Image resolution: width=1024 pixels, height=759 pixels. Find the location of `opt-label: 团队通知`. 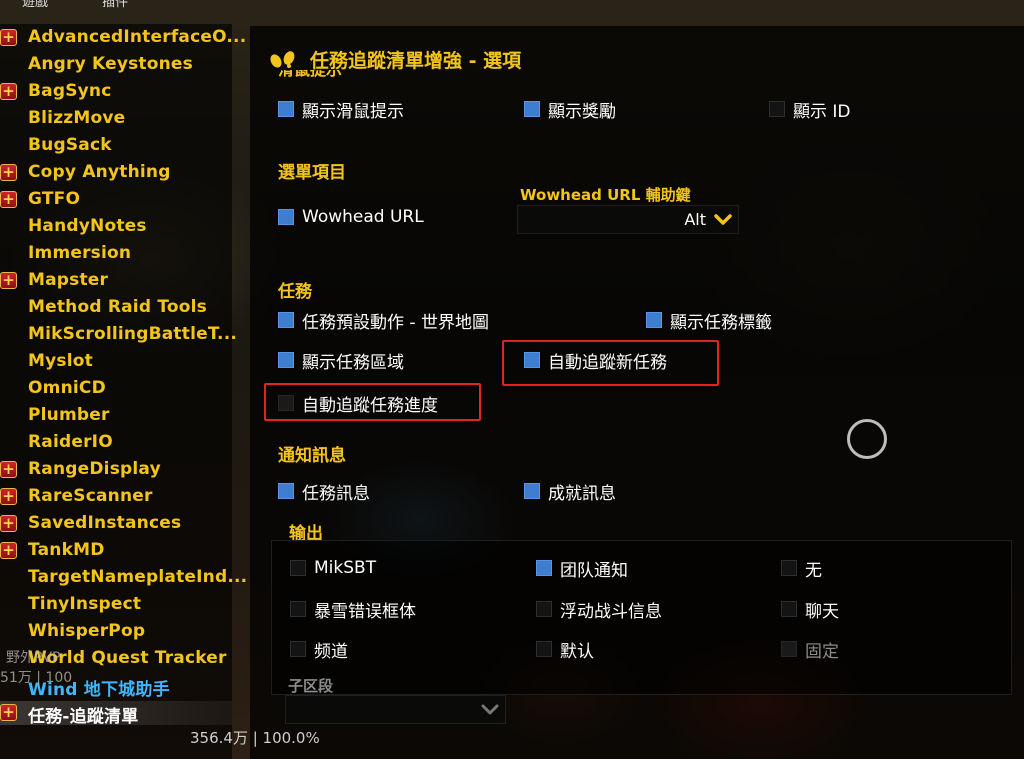

opt-label: 团队通知 is located at coordinates (594, 570).